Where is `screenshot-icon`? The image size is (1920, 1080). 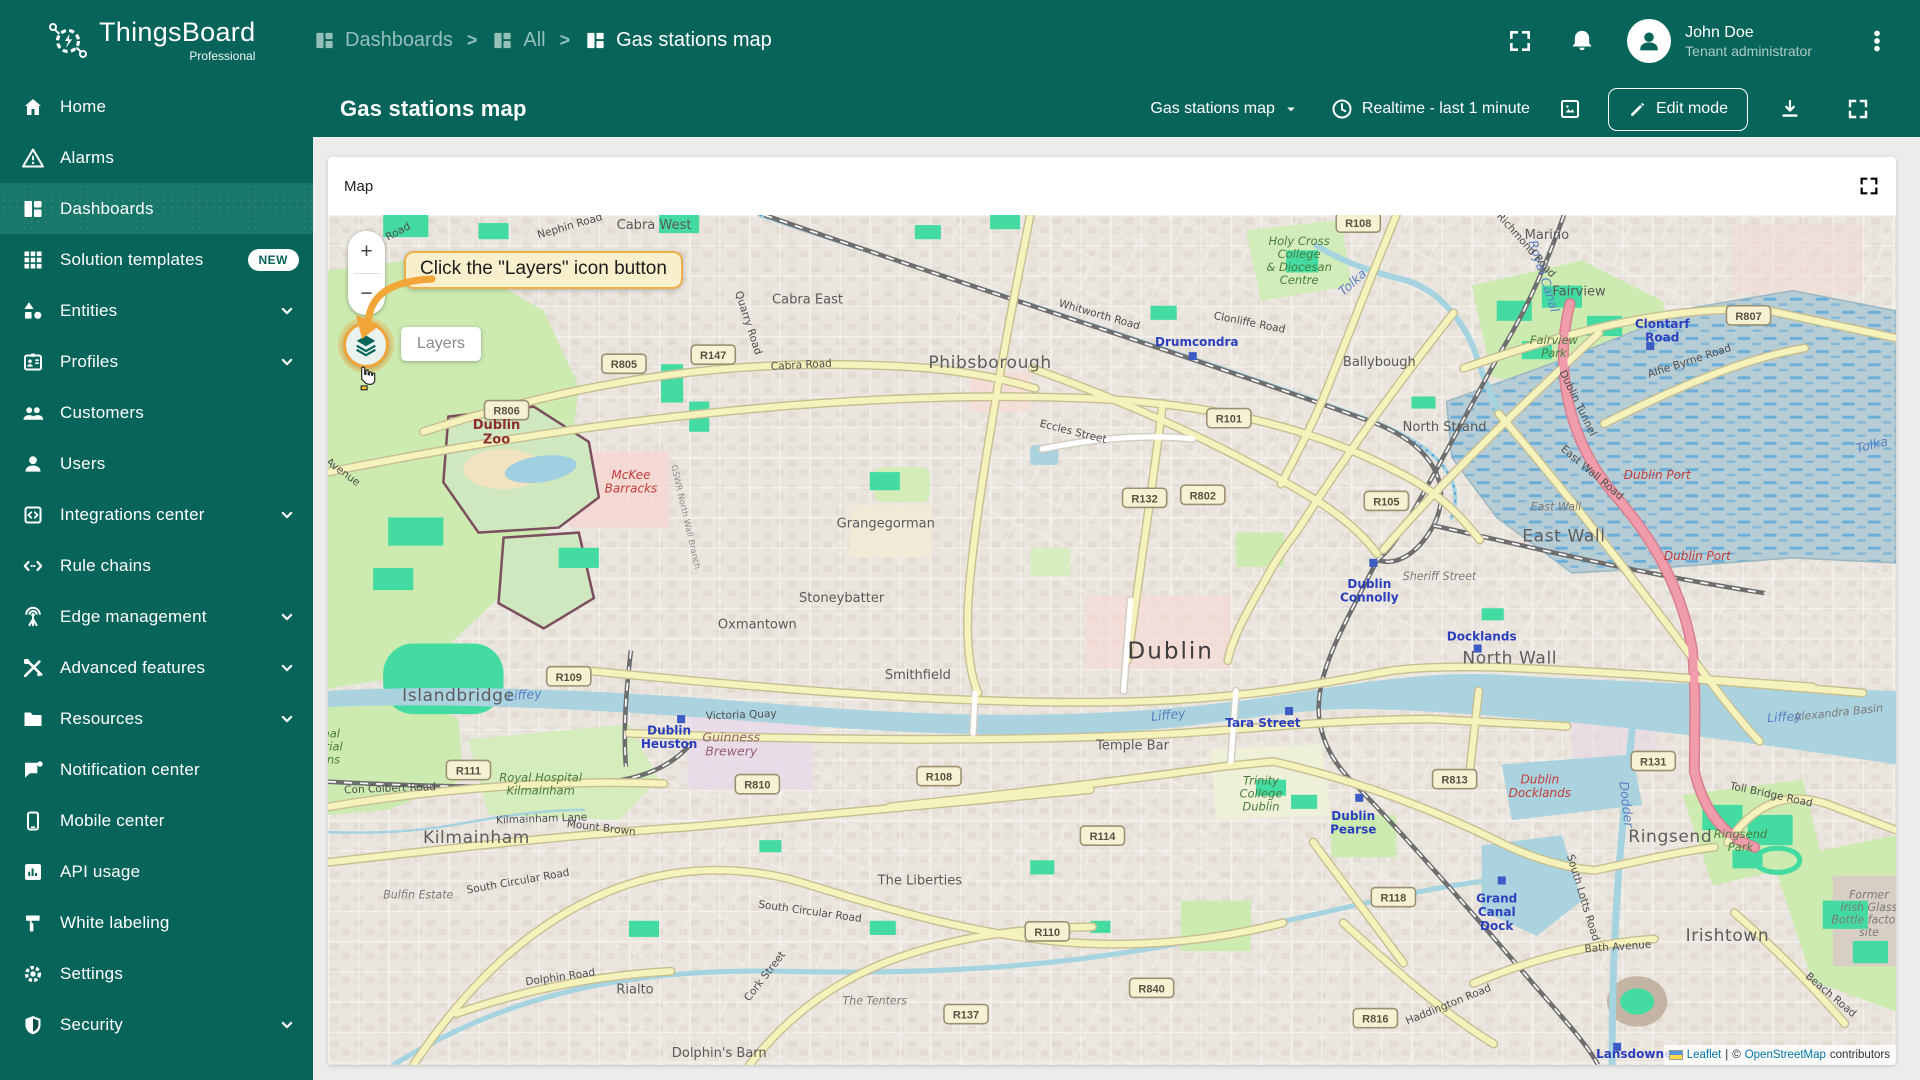 screenshot-icon is located at coordinates (1570, 109).